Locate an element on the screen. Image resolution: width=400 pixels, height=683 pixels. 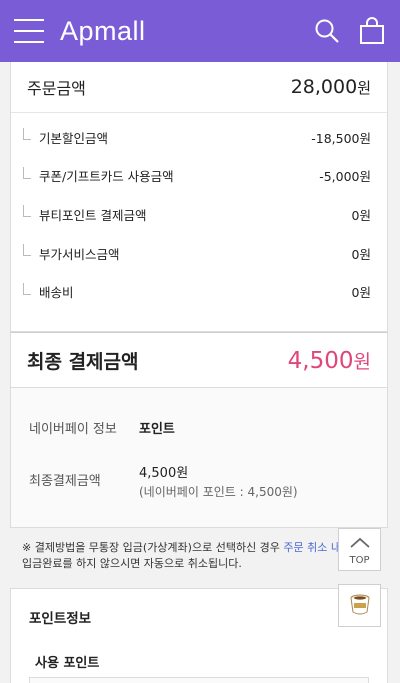
naverpay-info-row: 네이버페이 정보 포인트 is located at coordinates (102, 427).